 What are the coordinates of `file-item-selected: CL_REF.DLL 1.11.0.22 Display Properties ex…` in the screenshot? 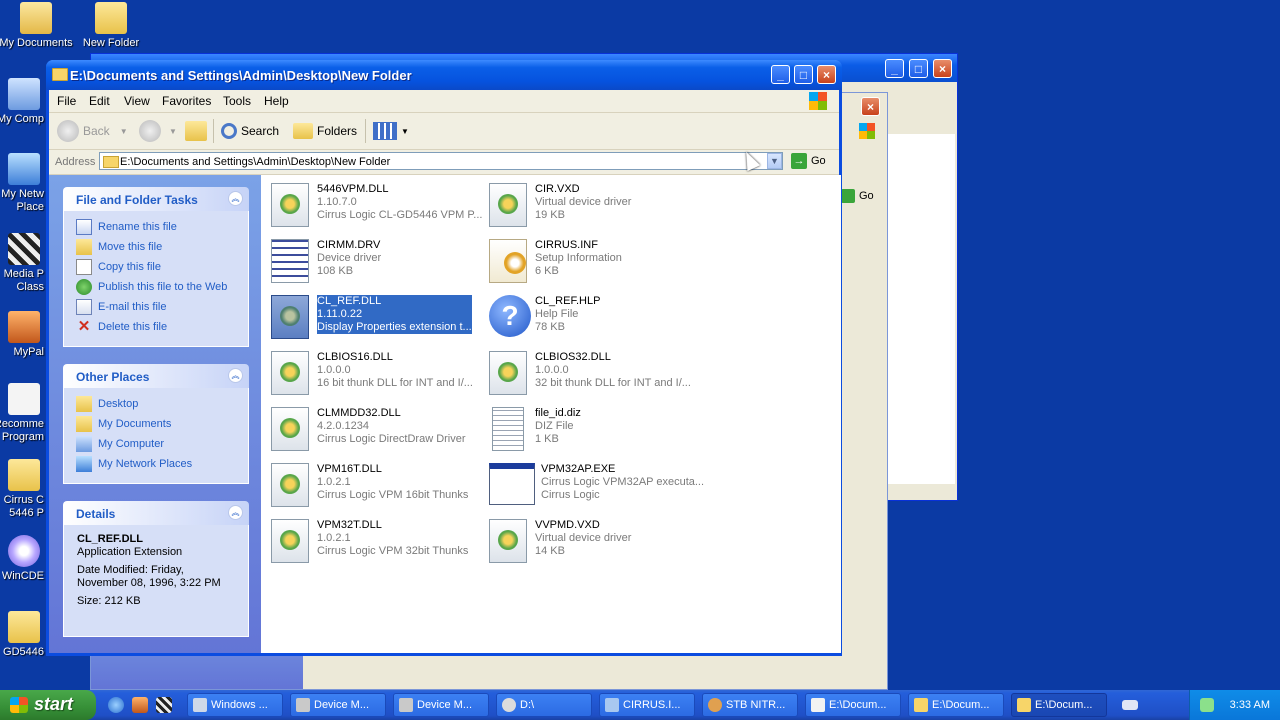 It's located at (376, 317).